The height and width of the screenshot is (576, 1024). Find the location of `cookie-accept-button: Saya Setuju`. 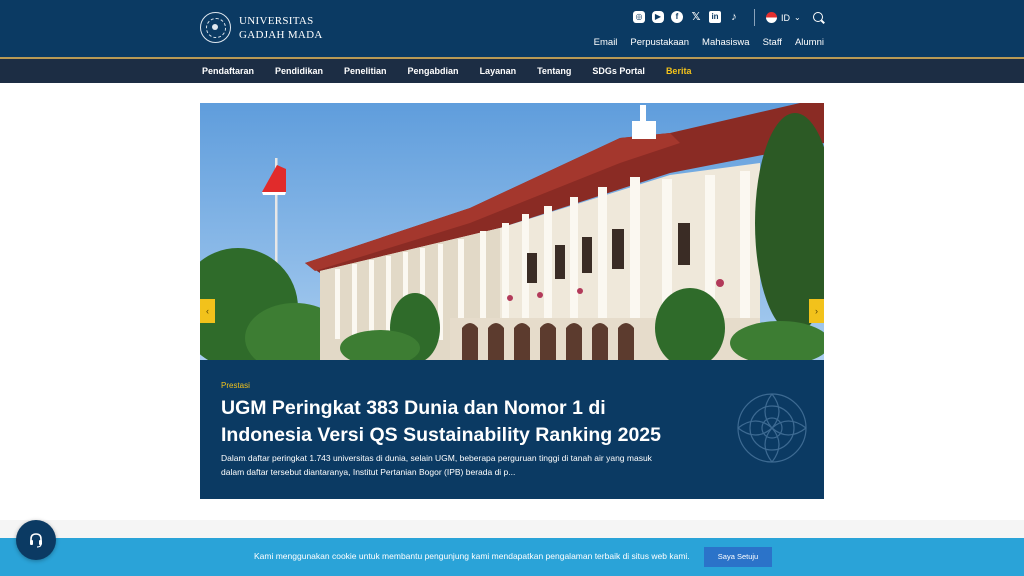

cookie-accept-button: Saya Setuju is located at coordinates (738, 557).